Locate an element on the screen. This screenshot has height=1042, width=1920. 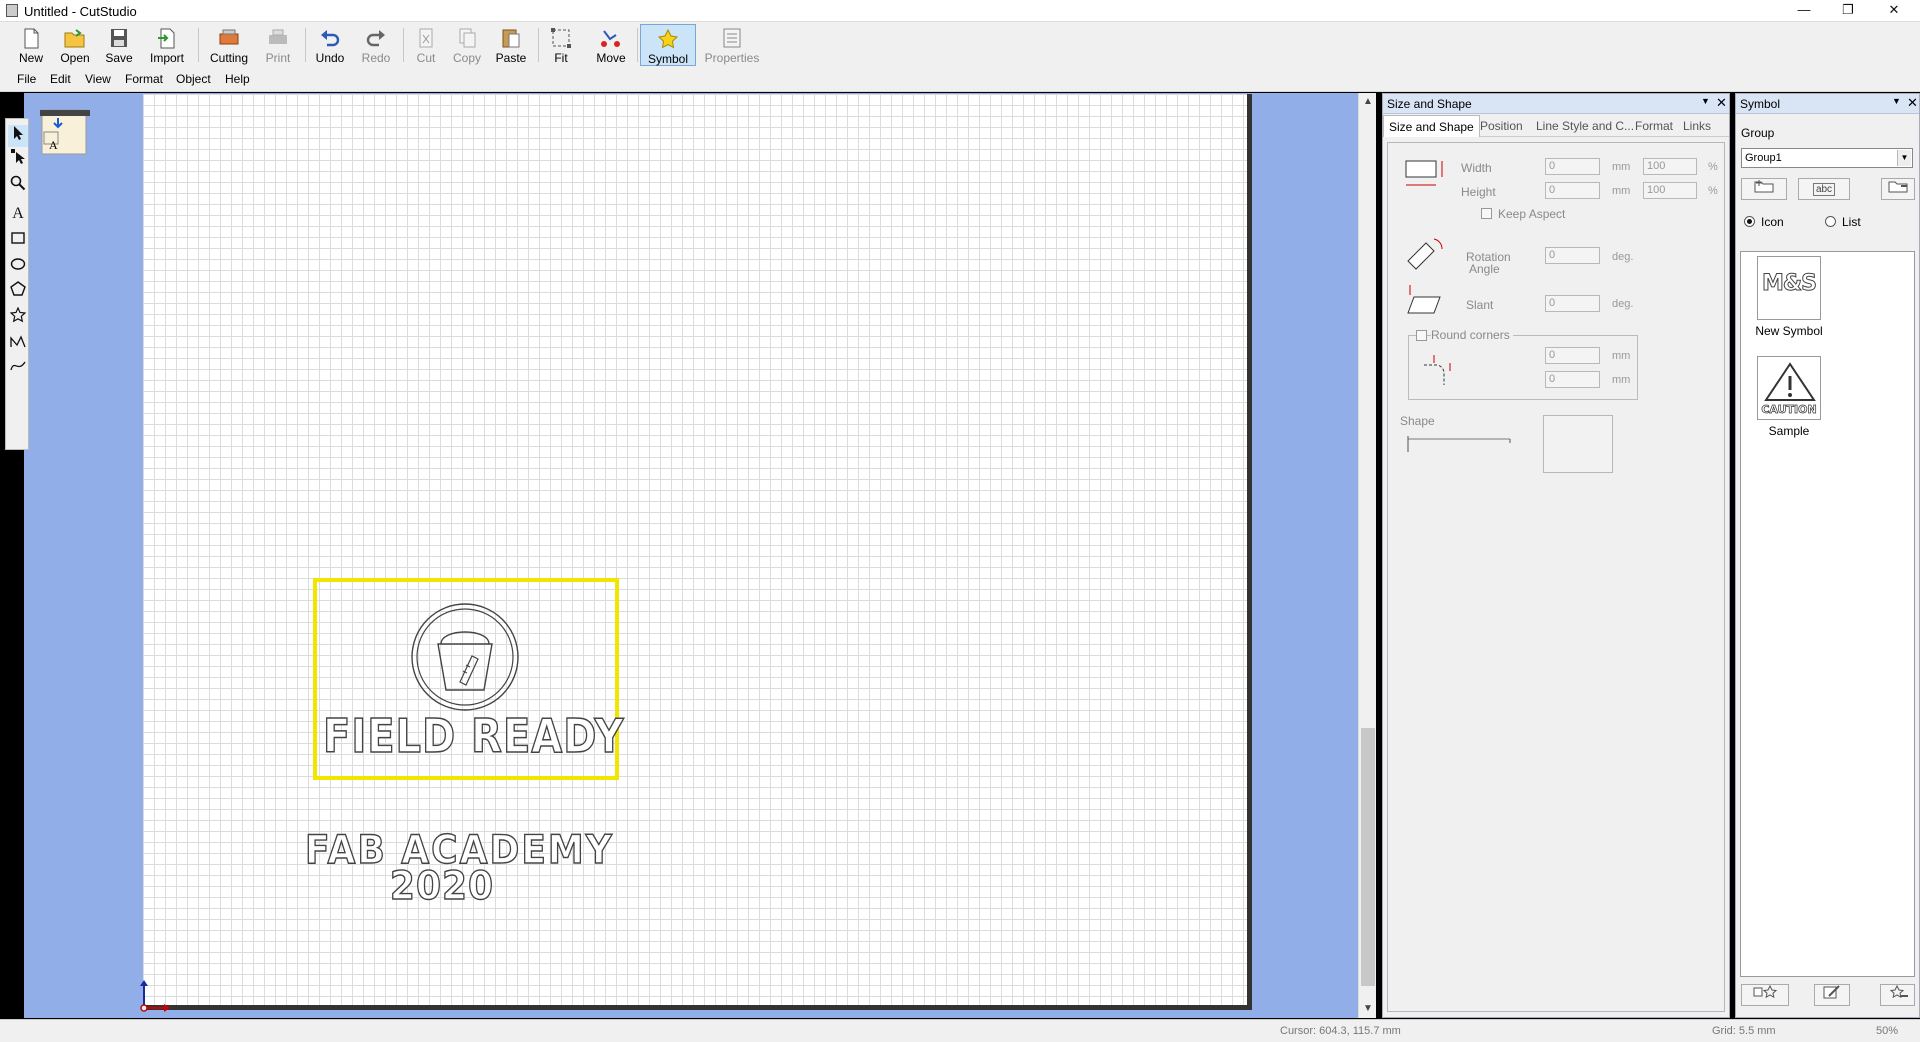
menu-file: File is located at coordinates (26, 79).